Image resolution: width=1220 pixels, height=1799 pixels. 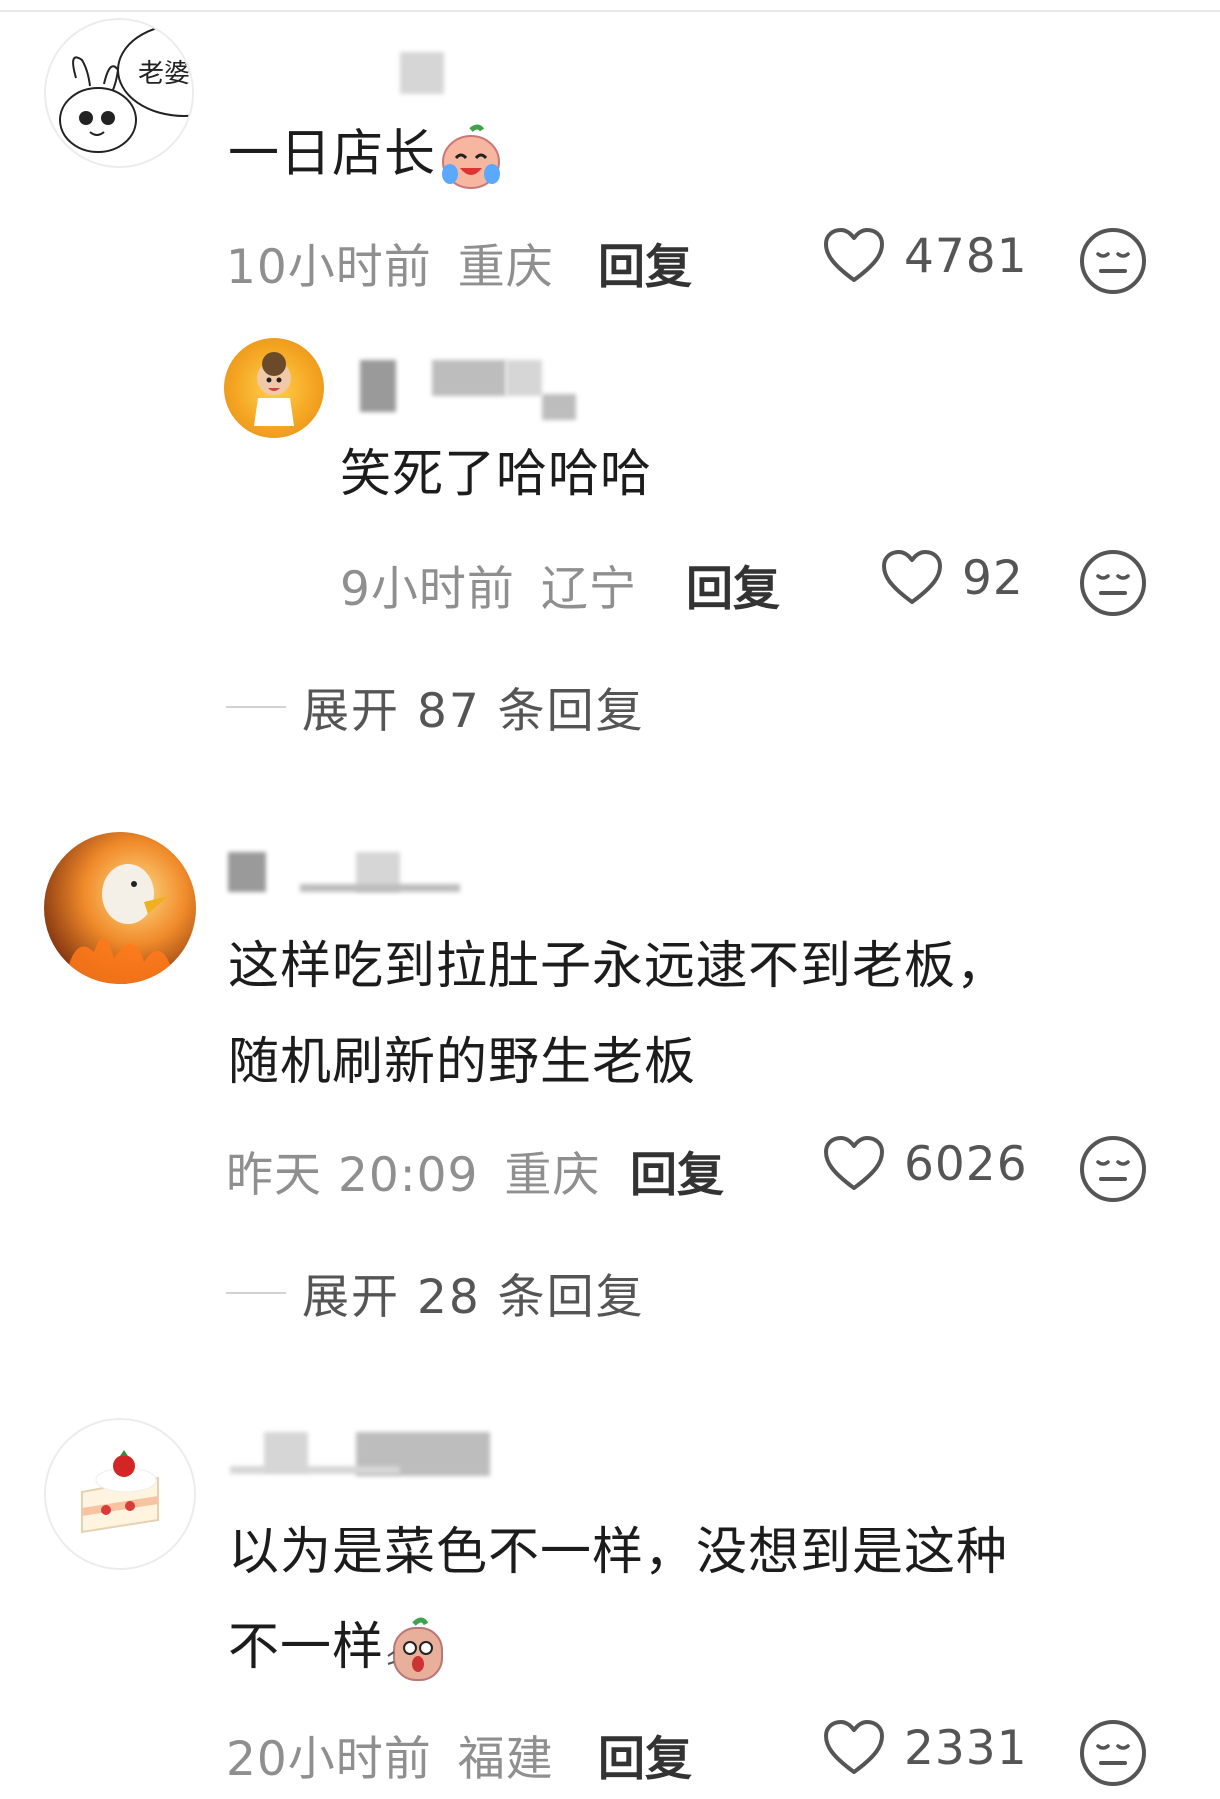 What do you see at coordinates (415, 1649) in the screenshot?
I see `shocked-emoji-icon` at bounding box center [415, 1649].